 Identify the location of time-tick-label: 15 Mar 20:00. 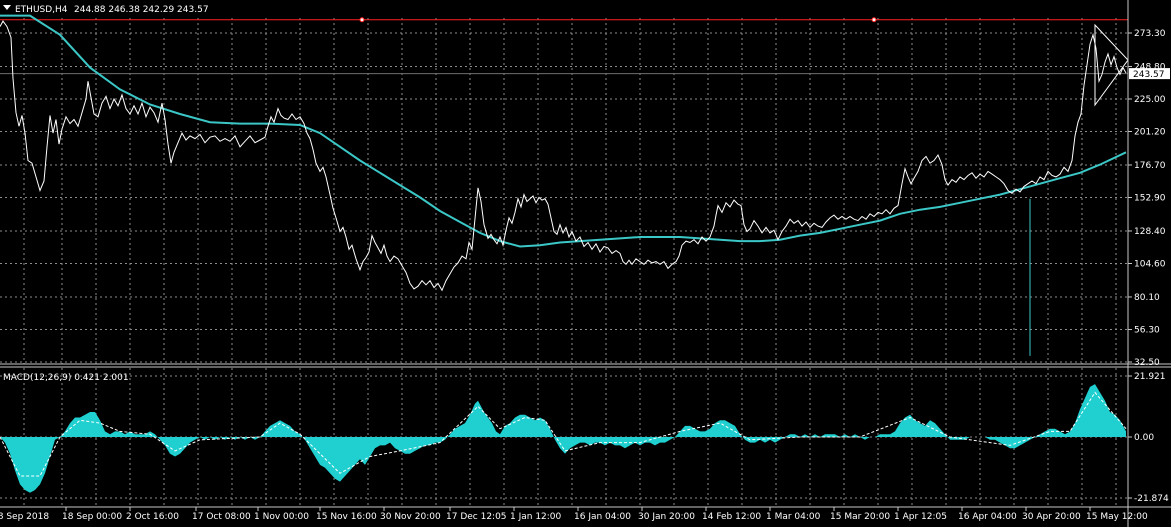
(860, 517).